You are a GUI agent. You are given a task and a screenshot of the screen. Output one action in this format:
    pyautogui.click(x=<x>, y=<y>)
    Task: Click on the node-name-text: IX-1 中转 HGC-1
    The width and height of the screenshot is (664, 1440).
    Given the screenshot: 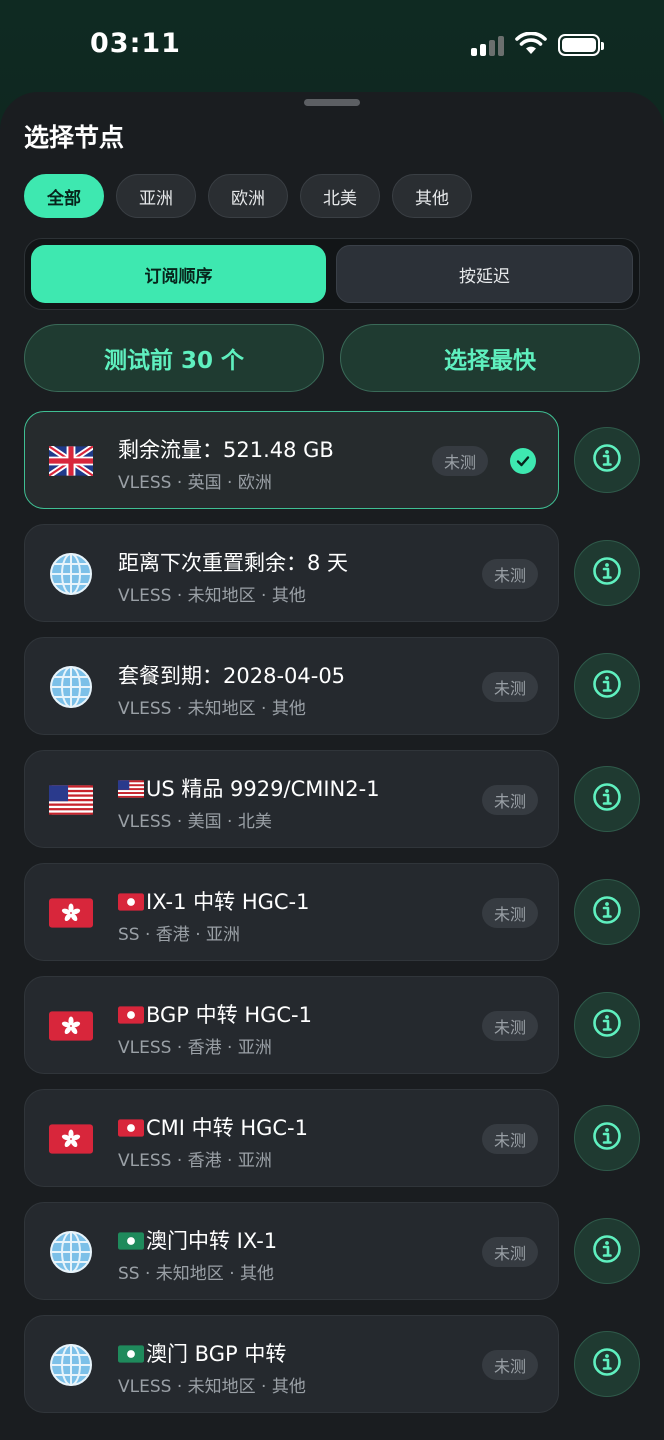 What is the action you would take?
    pyautogui.click(x=228, y=902)
    